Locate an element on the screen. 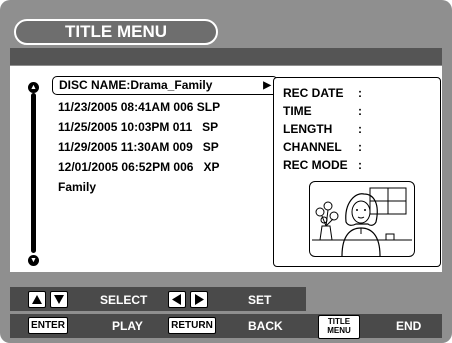 The width and height of the screenshot is (452, 343). triangle-left-icon is located at coordinates (176, 299).